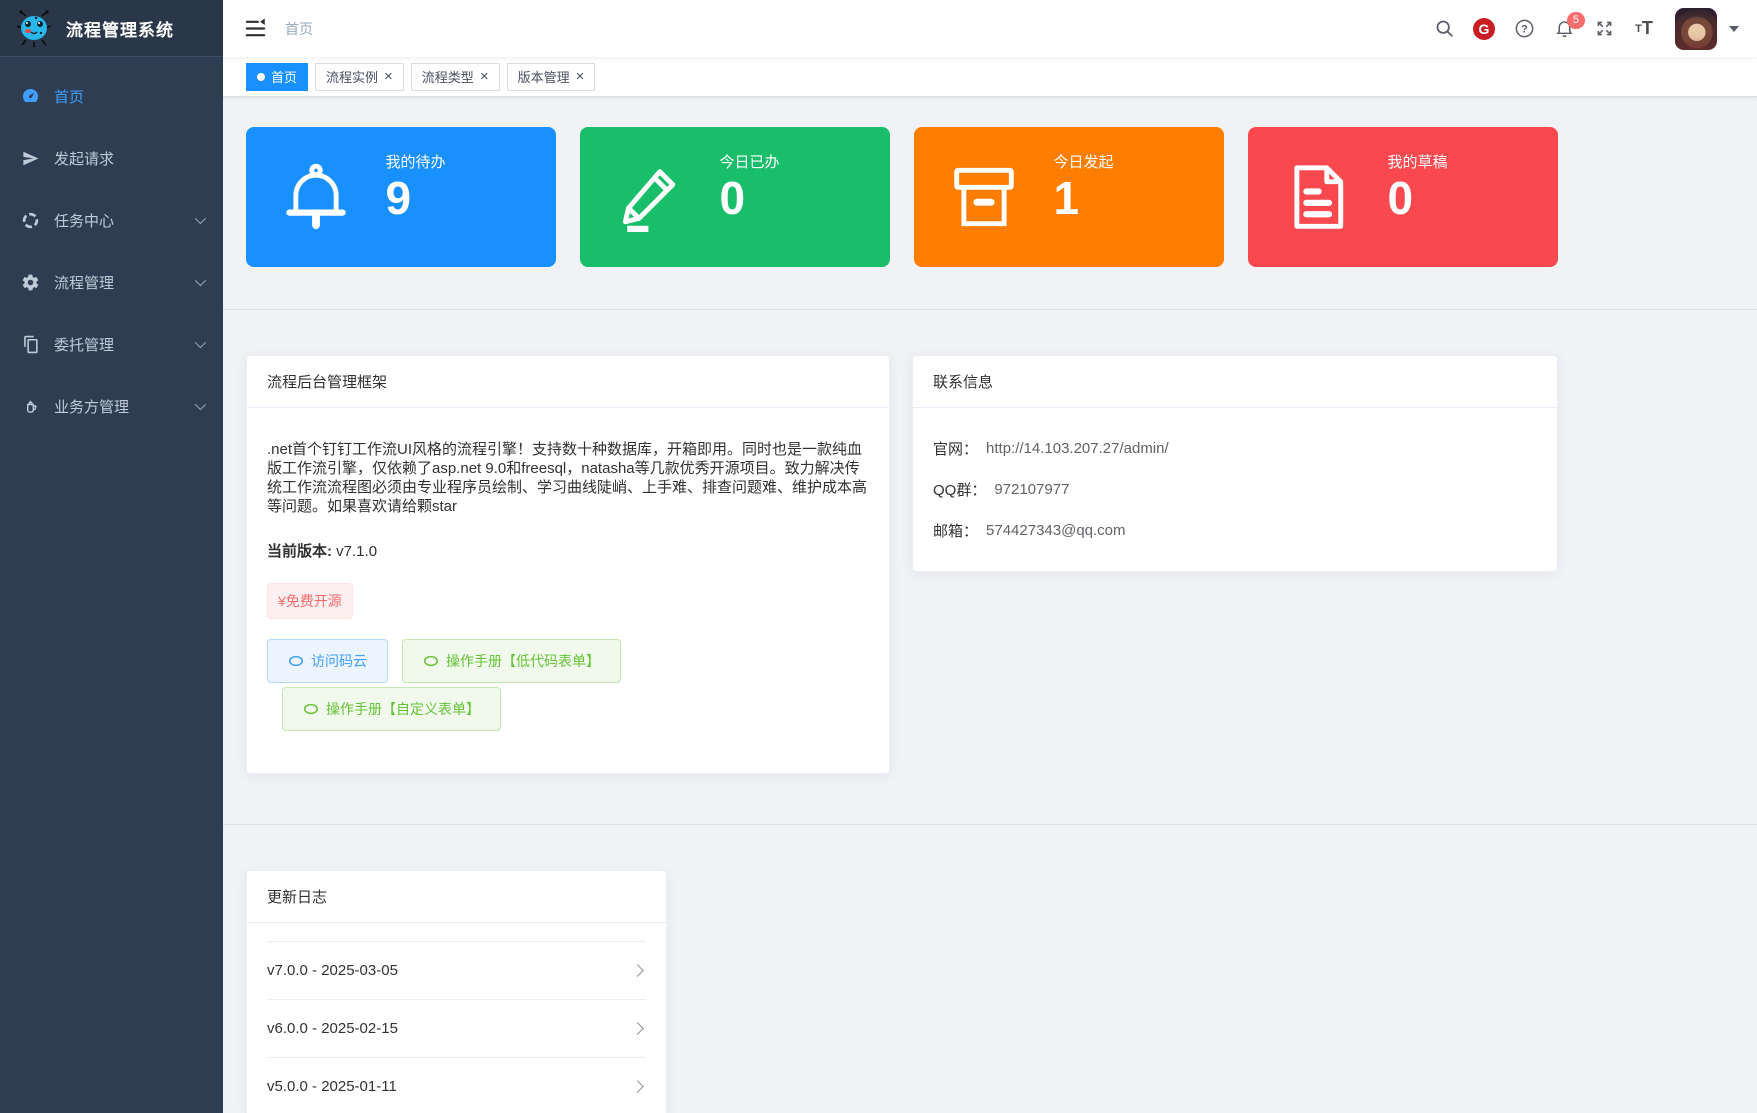 Image resolution: width=1757 pixels, height=1113 pixels. I want to click on version-value: v7.1.0, so click(357, 551).